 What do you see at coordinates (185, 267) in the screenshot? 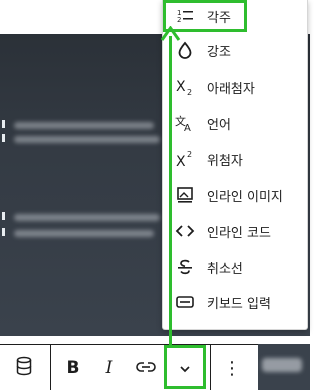
I see `strikethrough-icon` at bounding box center [185, 267].